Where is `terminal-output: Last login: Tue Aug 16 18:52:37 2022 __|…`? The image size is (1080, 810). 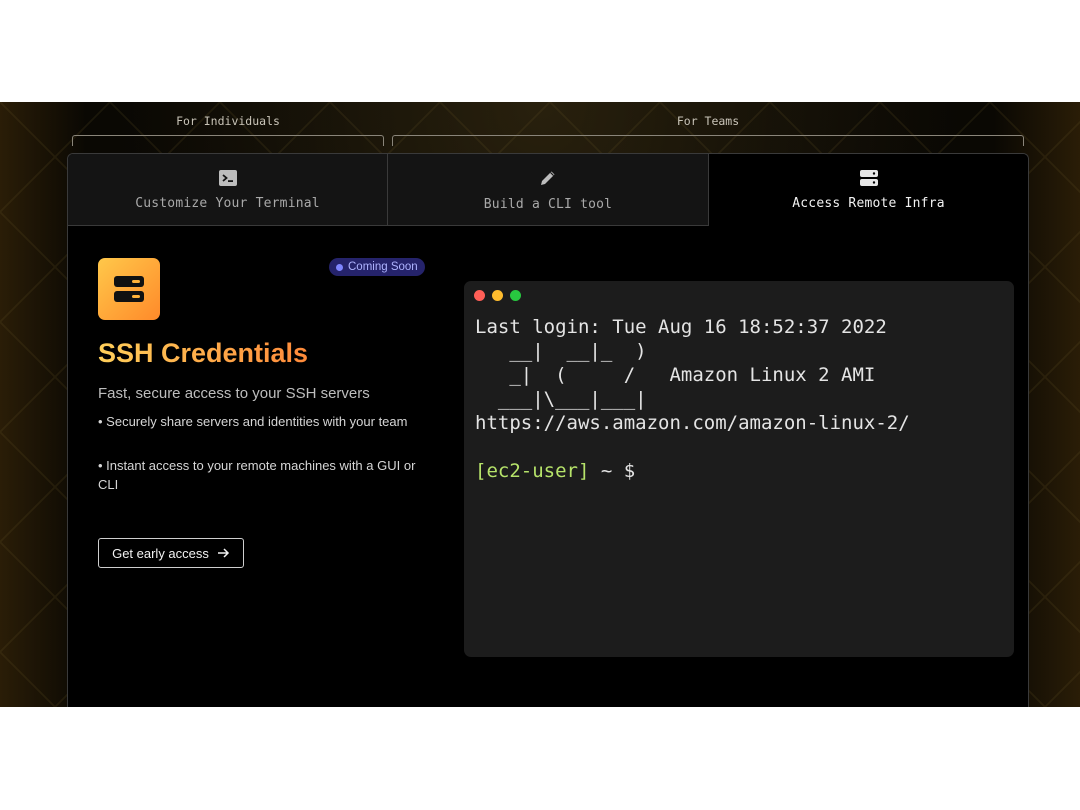 terminal-output: Last login: Tue Aug 16 18:52:37 2022 __|… is located at coordinates (692, 399).